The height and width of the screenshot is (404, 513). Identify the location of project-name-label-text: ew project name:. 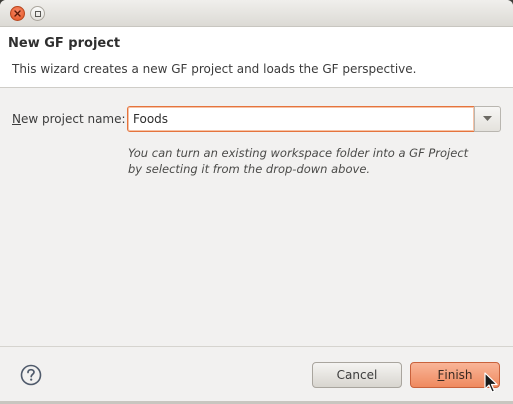
(73, 119).